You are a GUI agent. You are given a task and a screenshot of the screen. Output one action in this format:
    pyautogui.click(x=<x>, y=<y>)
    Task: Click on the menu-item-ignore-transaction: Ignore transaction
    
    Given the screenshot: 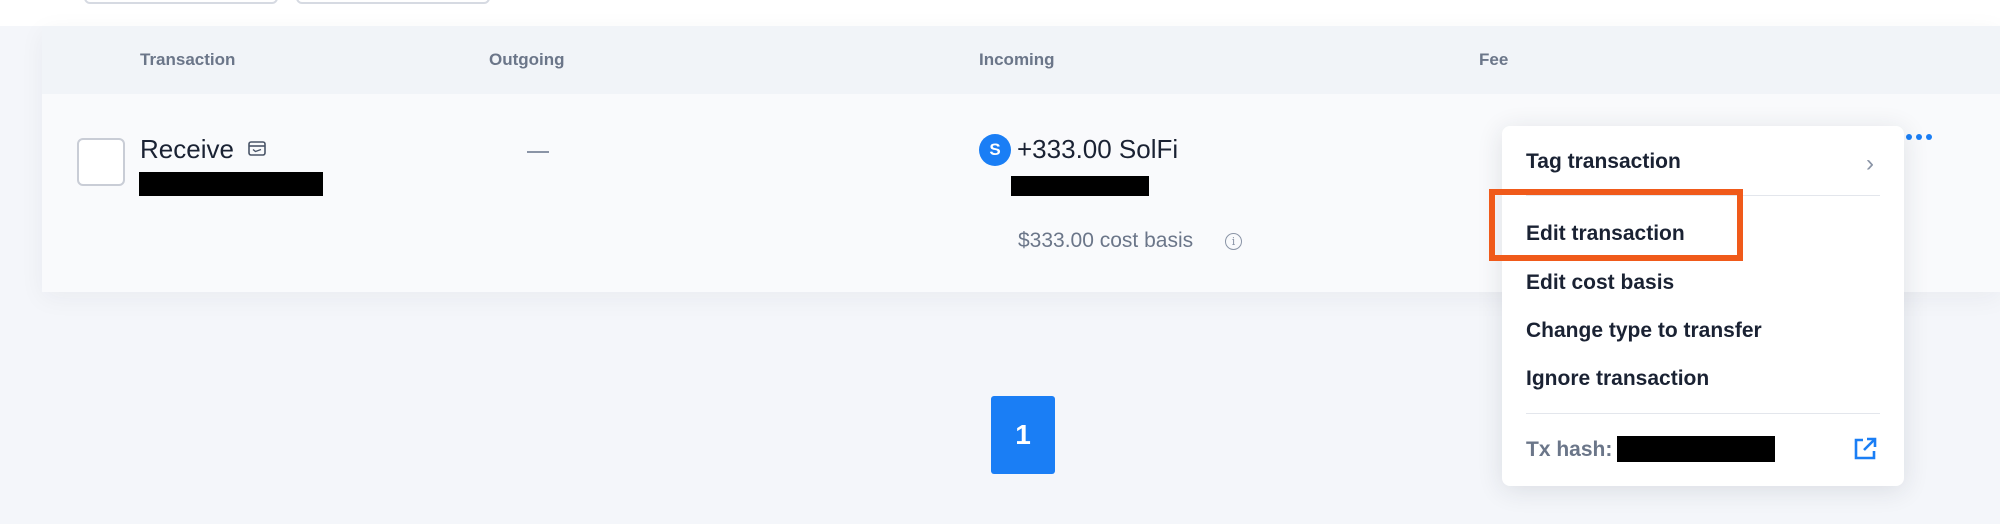 What is the action you would take?
    pyautogui.click(x=1617, y=379)
    